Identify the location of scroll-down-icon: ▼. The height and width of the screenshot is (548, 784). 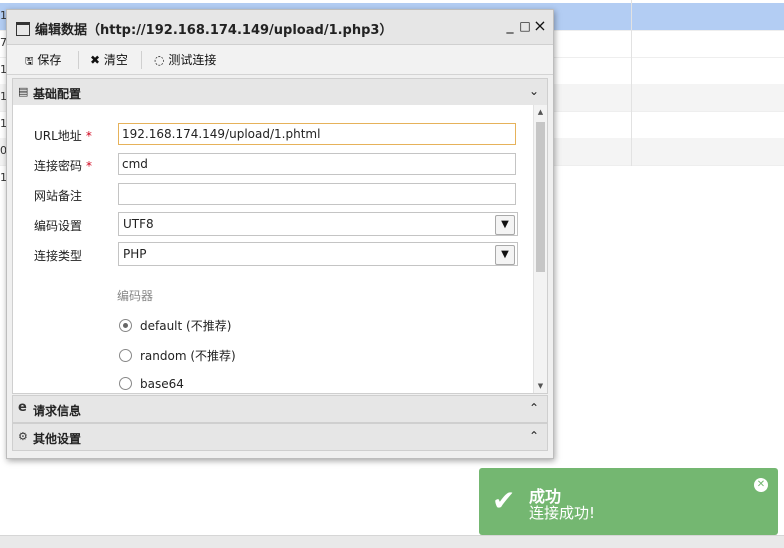
(540, 386).